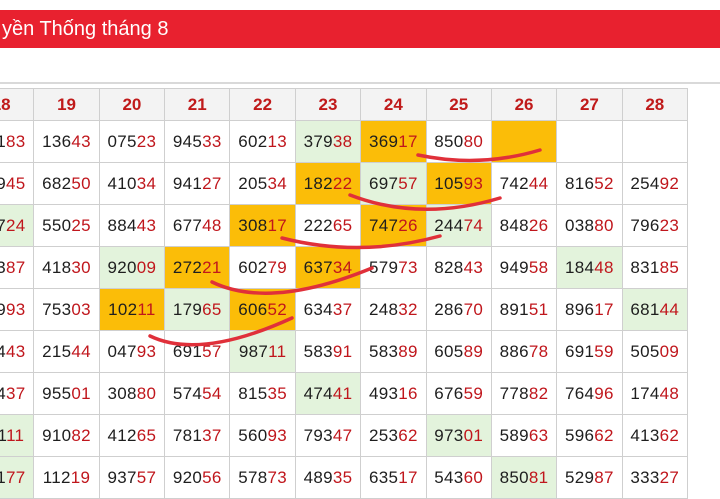  What do you see at coordinates (524, 477) in the screenshot?
I see `result-cell: 85081` at bounding box center [524, 477].